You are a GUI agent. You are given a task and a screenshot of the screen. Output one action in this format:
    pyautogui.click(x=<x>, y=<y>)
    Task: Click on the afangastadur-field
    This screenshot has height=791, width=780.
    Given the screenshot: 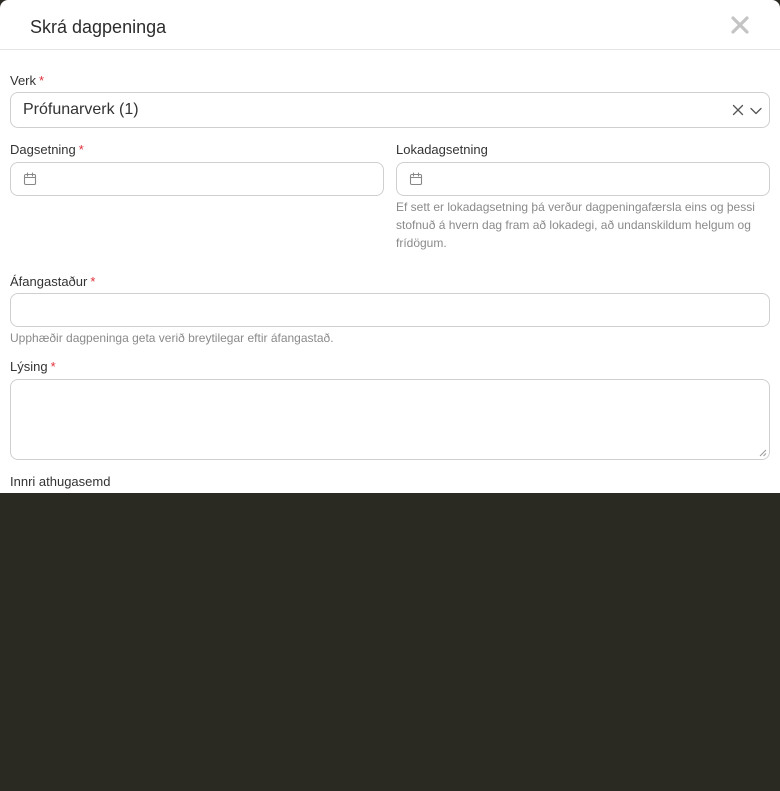 What is the action you would take?
    pyautogui.click(x=390, y=311)
    